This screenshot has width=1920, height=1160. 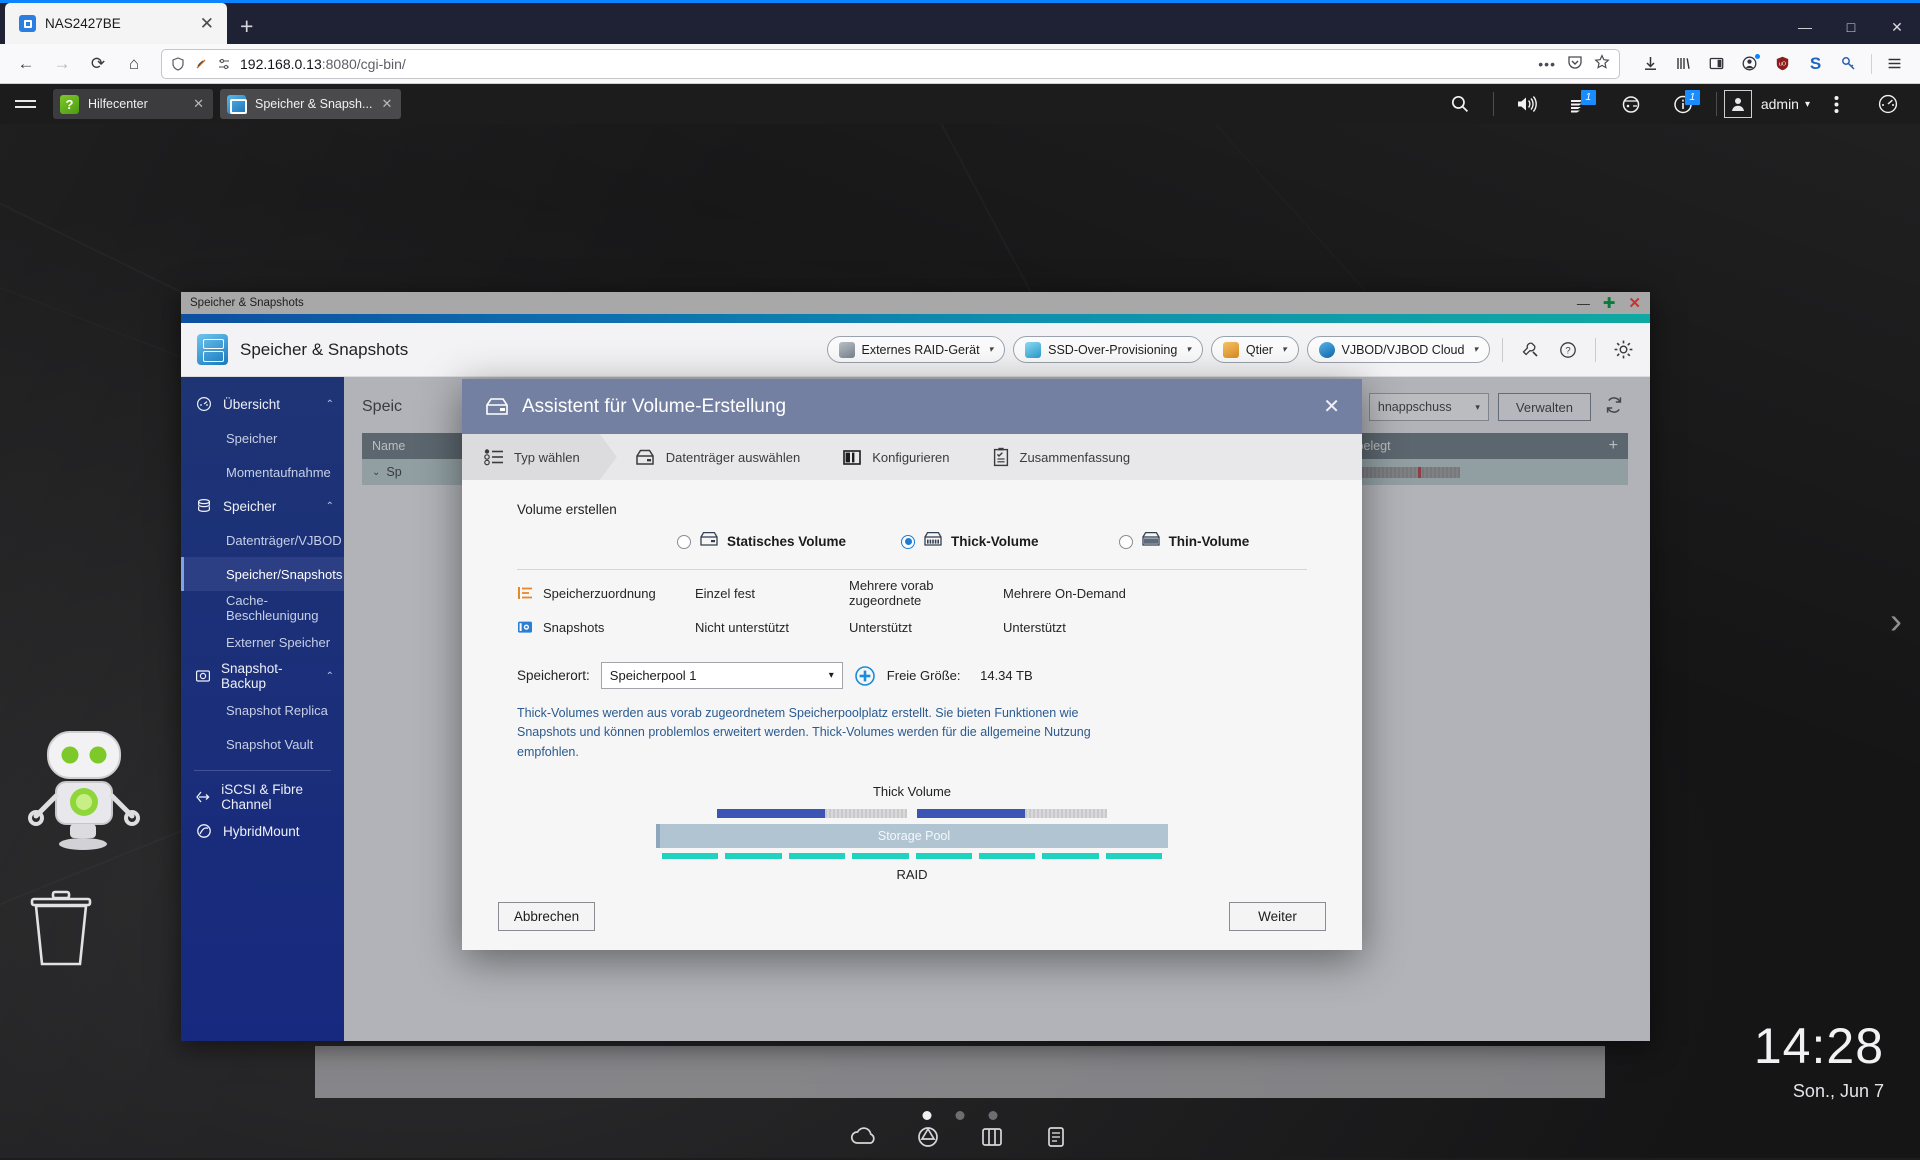 I want to click on simplelogin-icon: S, so click(x=1815, y=64).